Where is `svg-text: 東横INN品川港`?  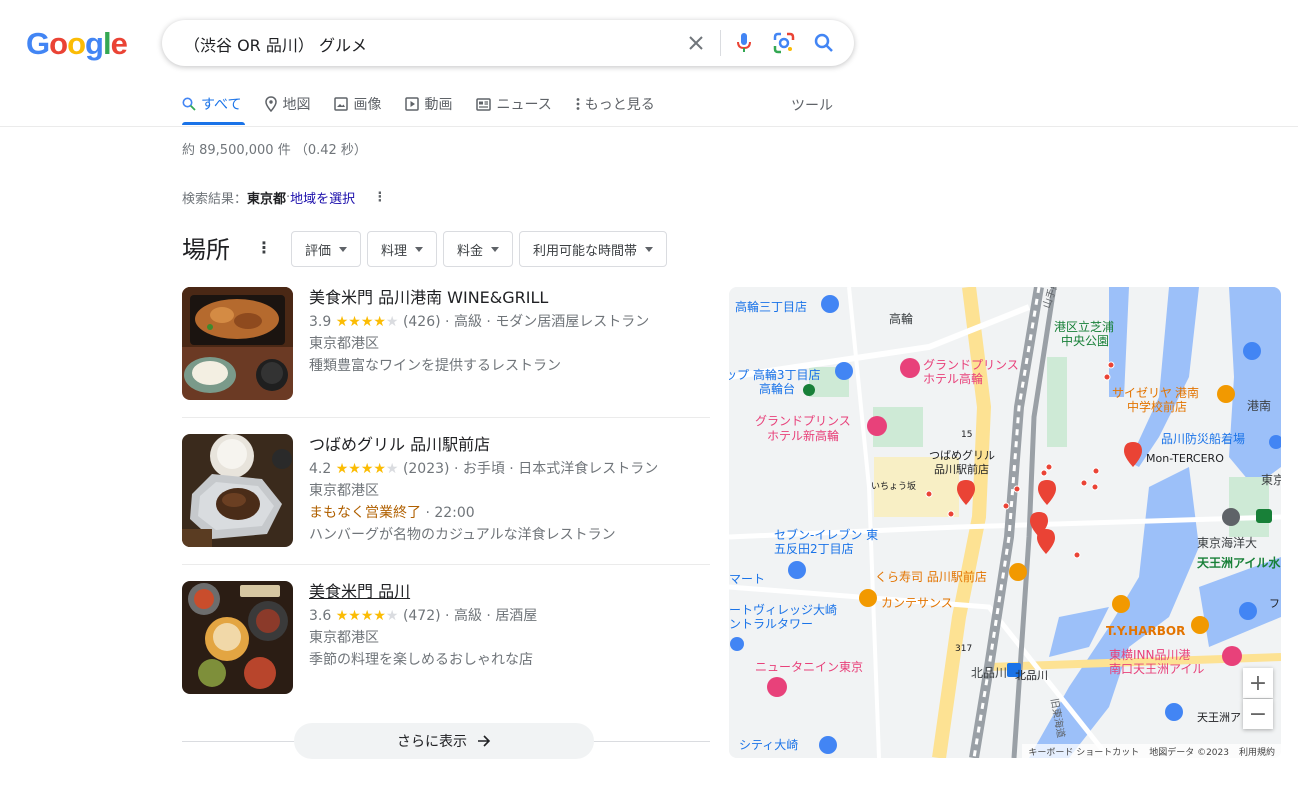 svg-text: 東横INN品川港 is located at coordinates (1150, 655).